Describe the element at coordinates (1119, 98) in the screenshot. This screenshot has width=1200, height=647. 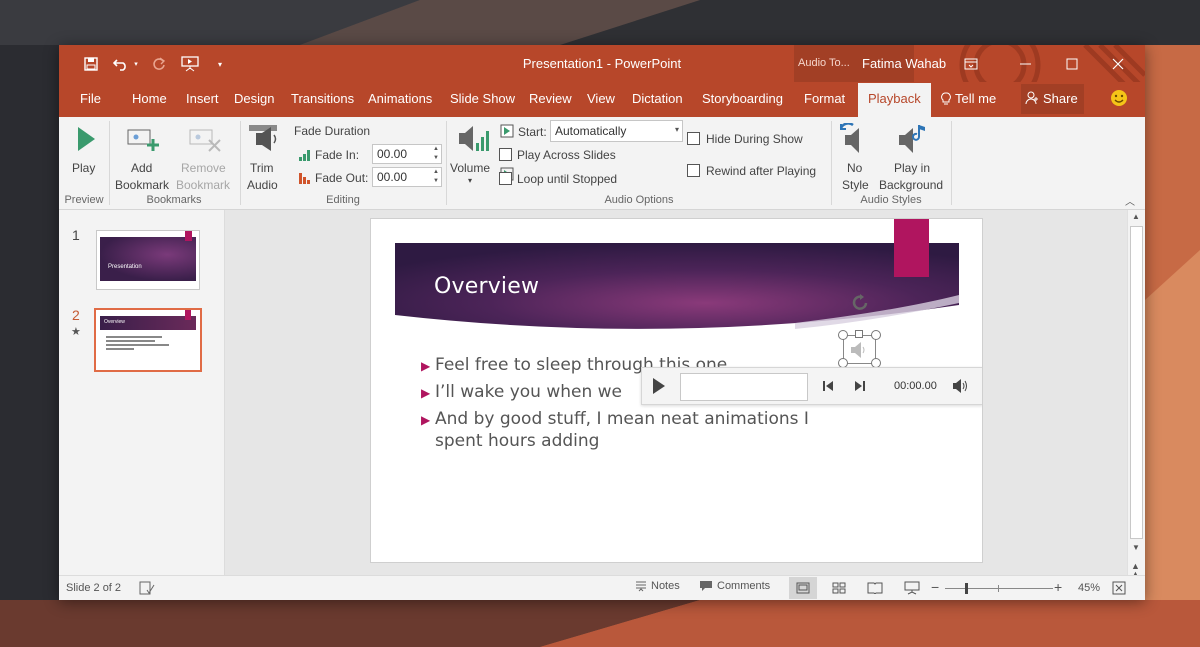
I see `smiley-feedback-icon` at that location.